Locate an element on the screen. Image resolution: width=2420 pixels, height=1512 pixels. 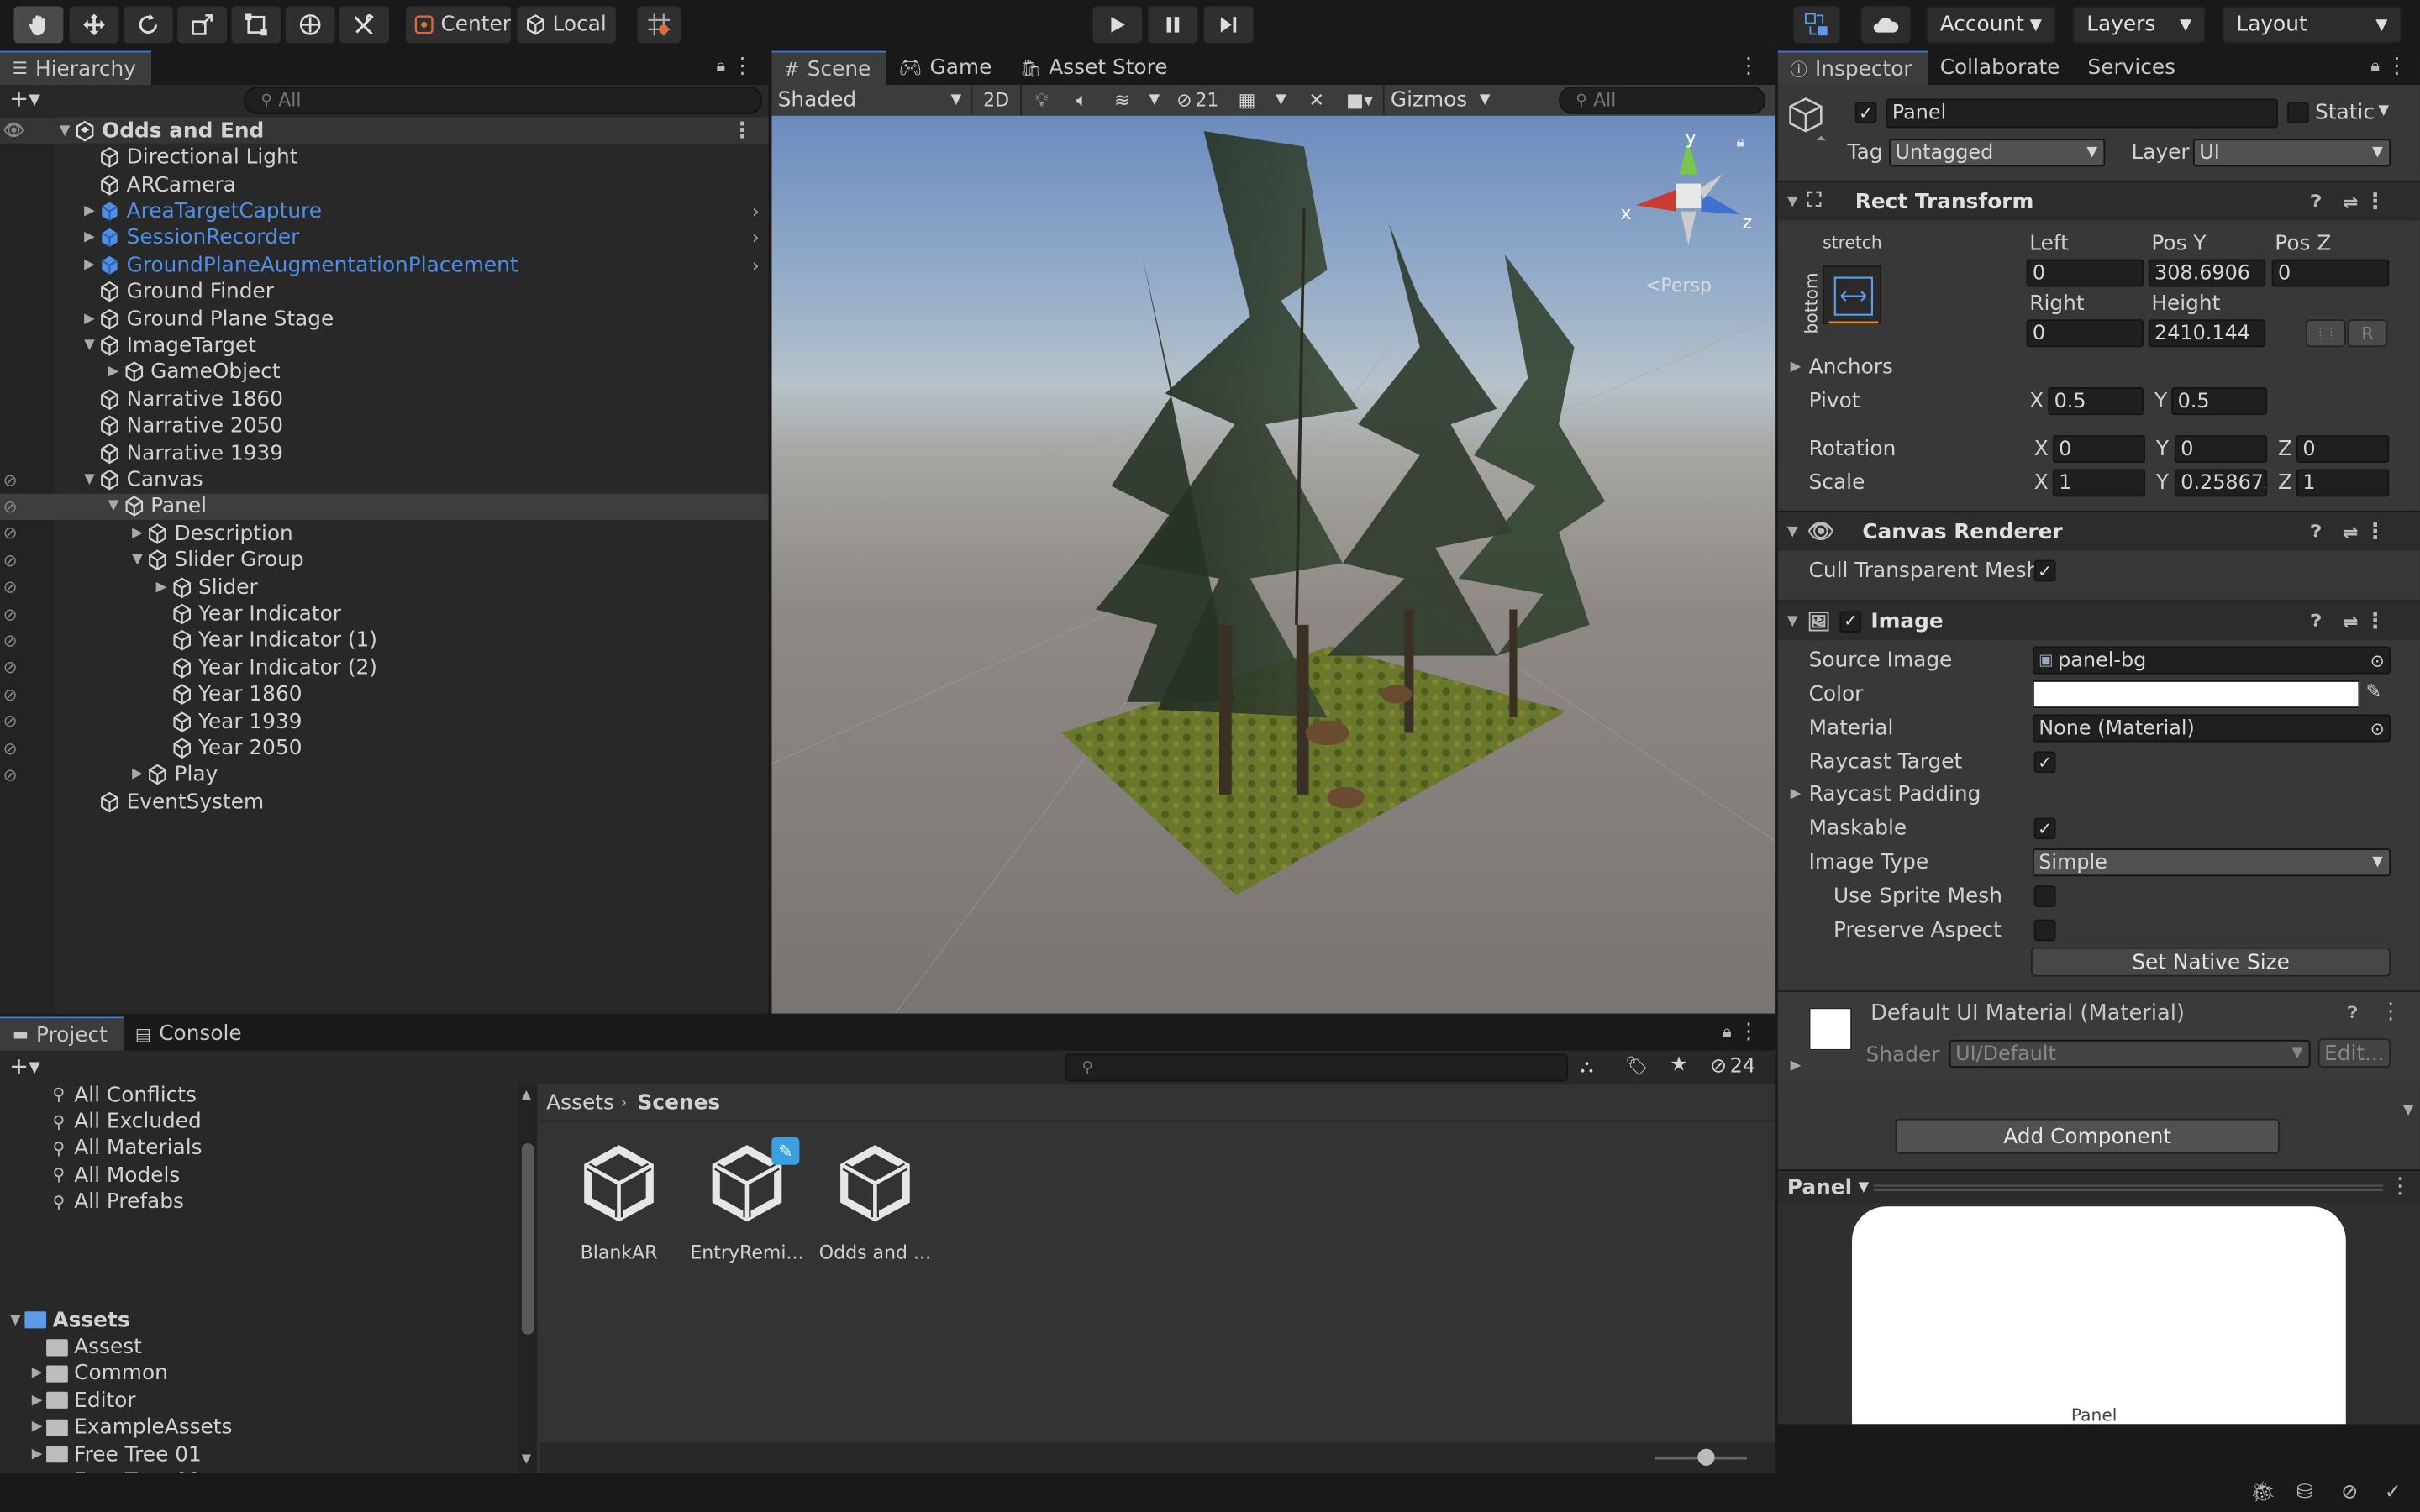
hierarchy-item: Ground Finder is located at coordinates (384, 292).